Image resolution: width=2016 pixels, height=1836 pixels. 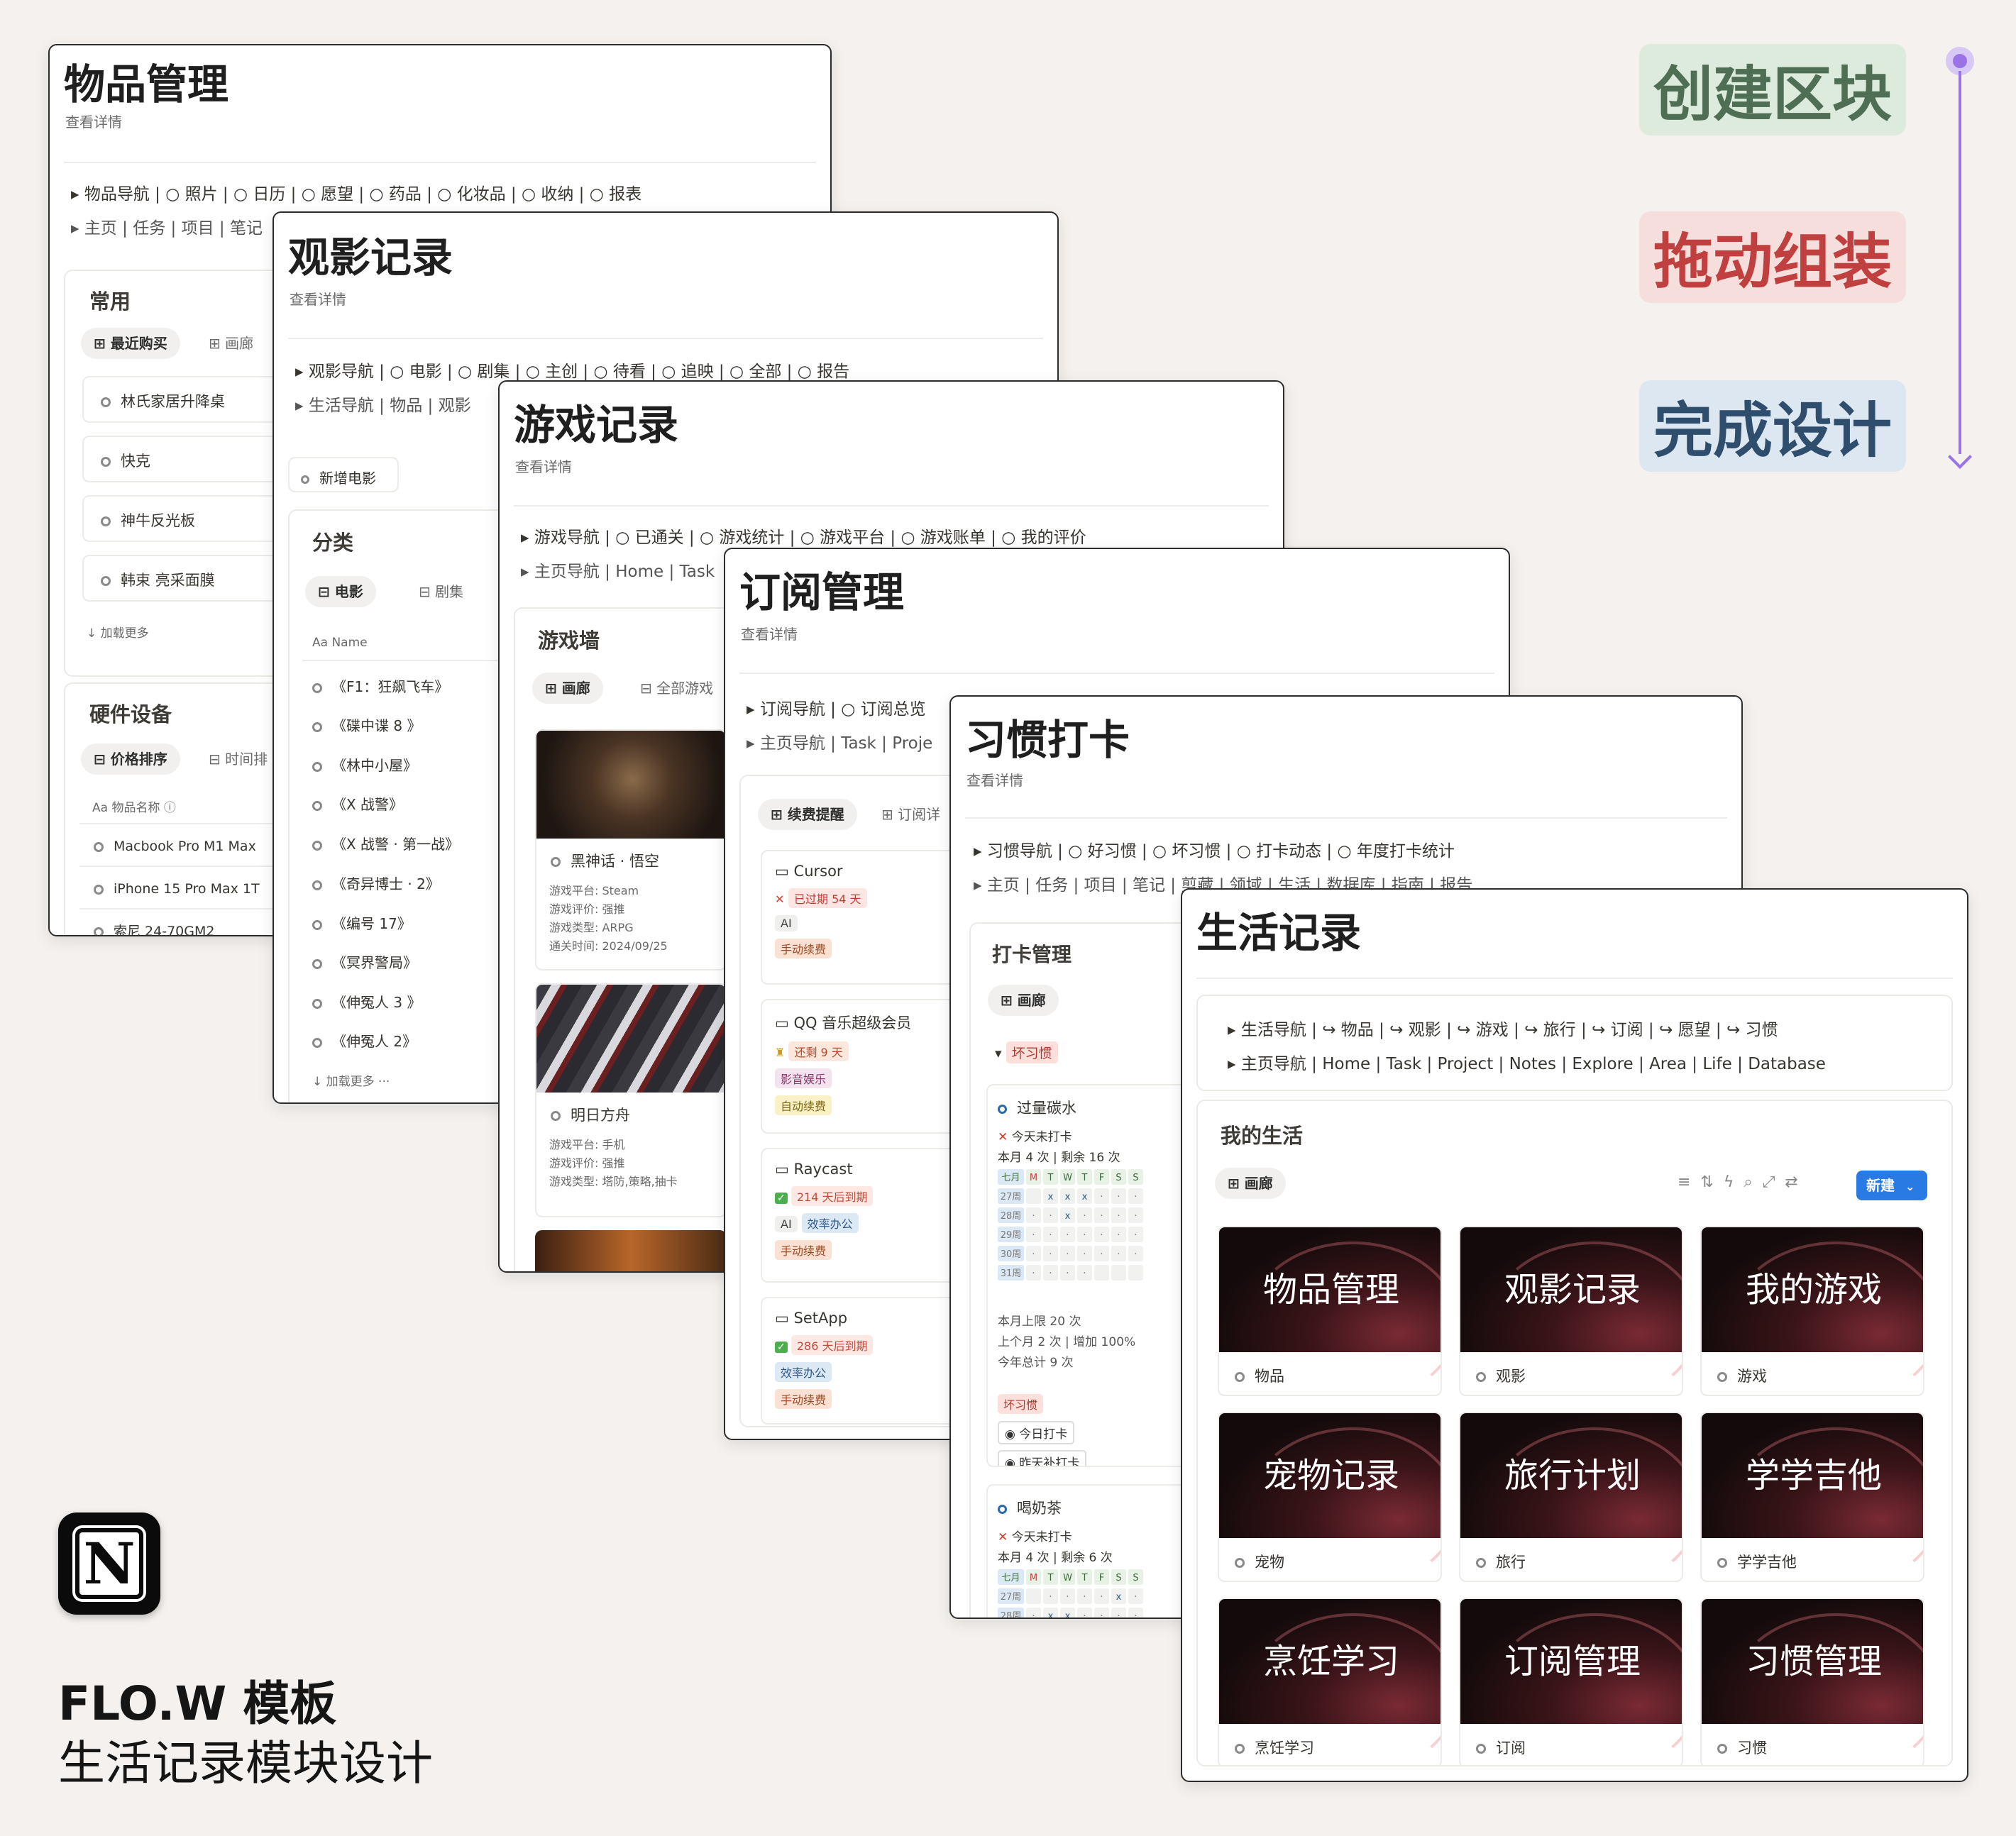 I want to click on tab-price-sort: ⊟ 价格排序, so click(x=130, y=759).